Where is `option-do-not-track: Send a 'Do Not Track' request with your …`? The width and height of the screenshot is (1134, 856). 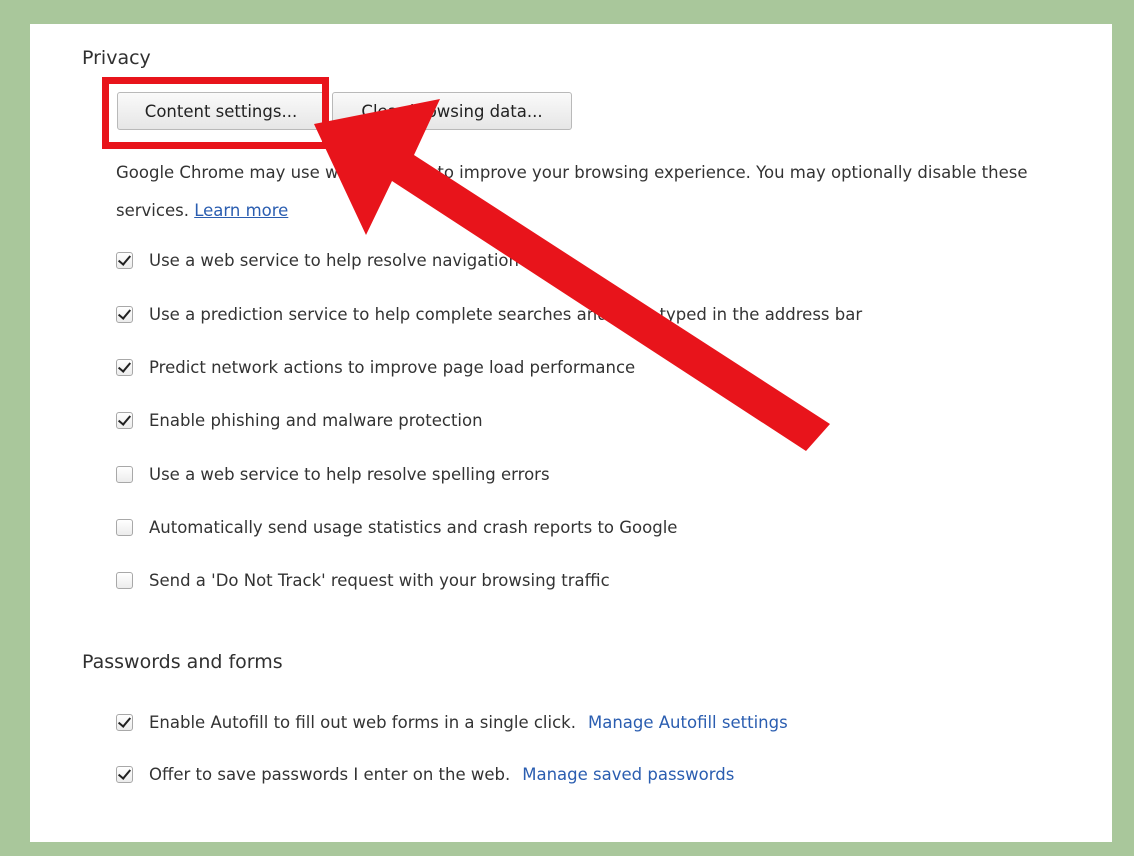 option-do-not-track: Send a 'Do Not Track' request with your … is located at coordinates (363, 580).